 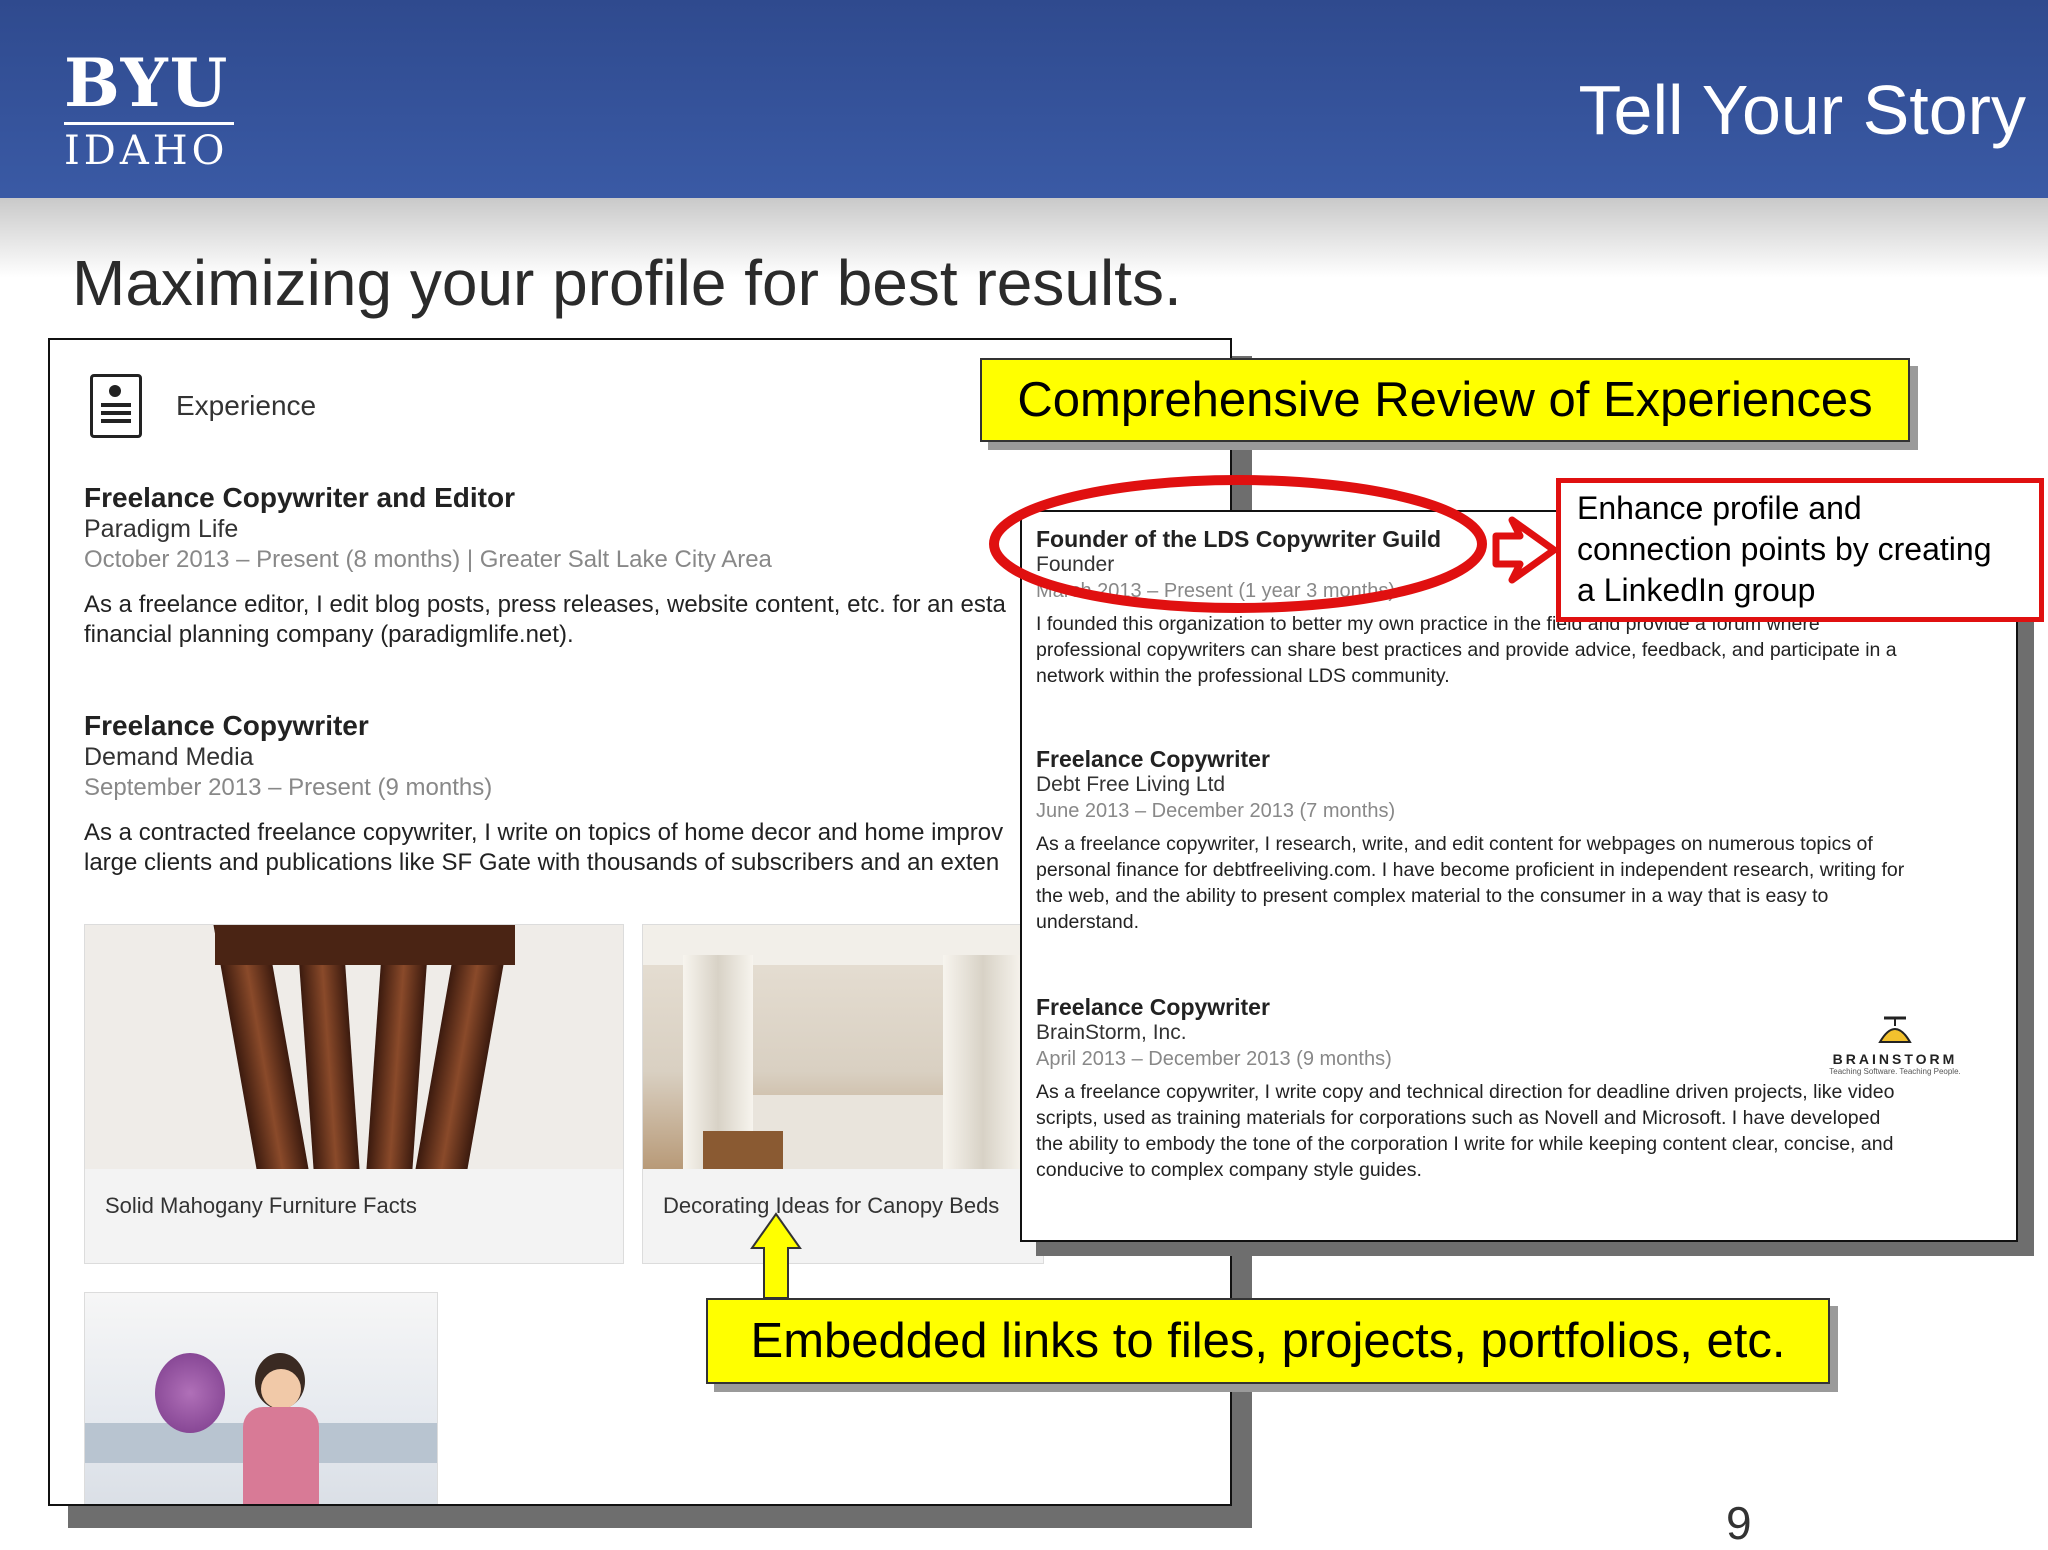 What do you see at coordinates (776, 1255) in the screenshot?
I see `yellow-arrow-icon` at bounding box center [776, 1255].